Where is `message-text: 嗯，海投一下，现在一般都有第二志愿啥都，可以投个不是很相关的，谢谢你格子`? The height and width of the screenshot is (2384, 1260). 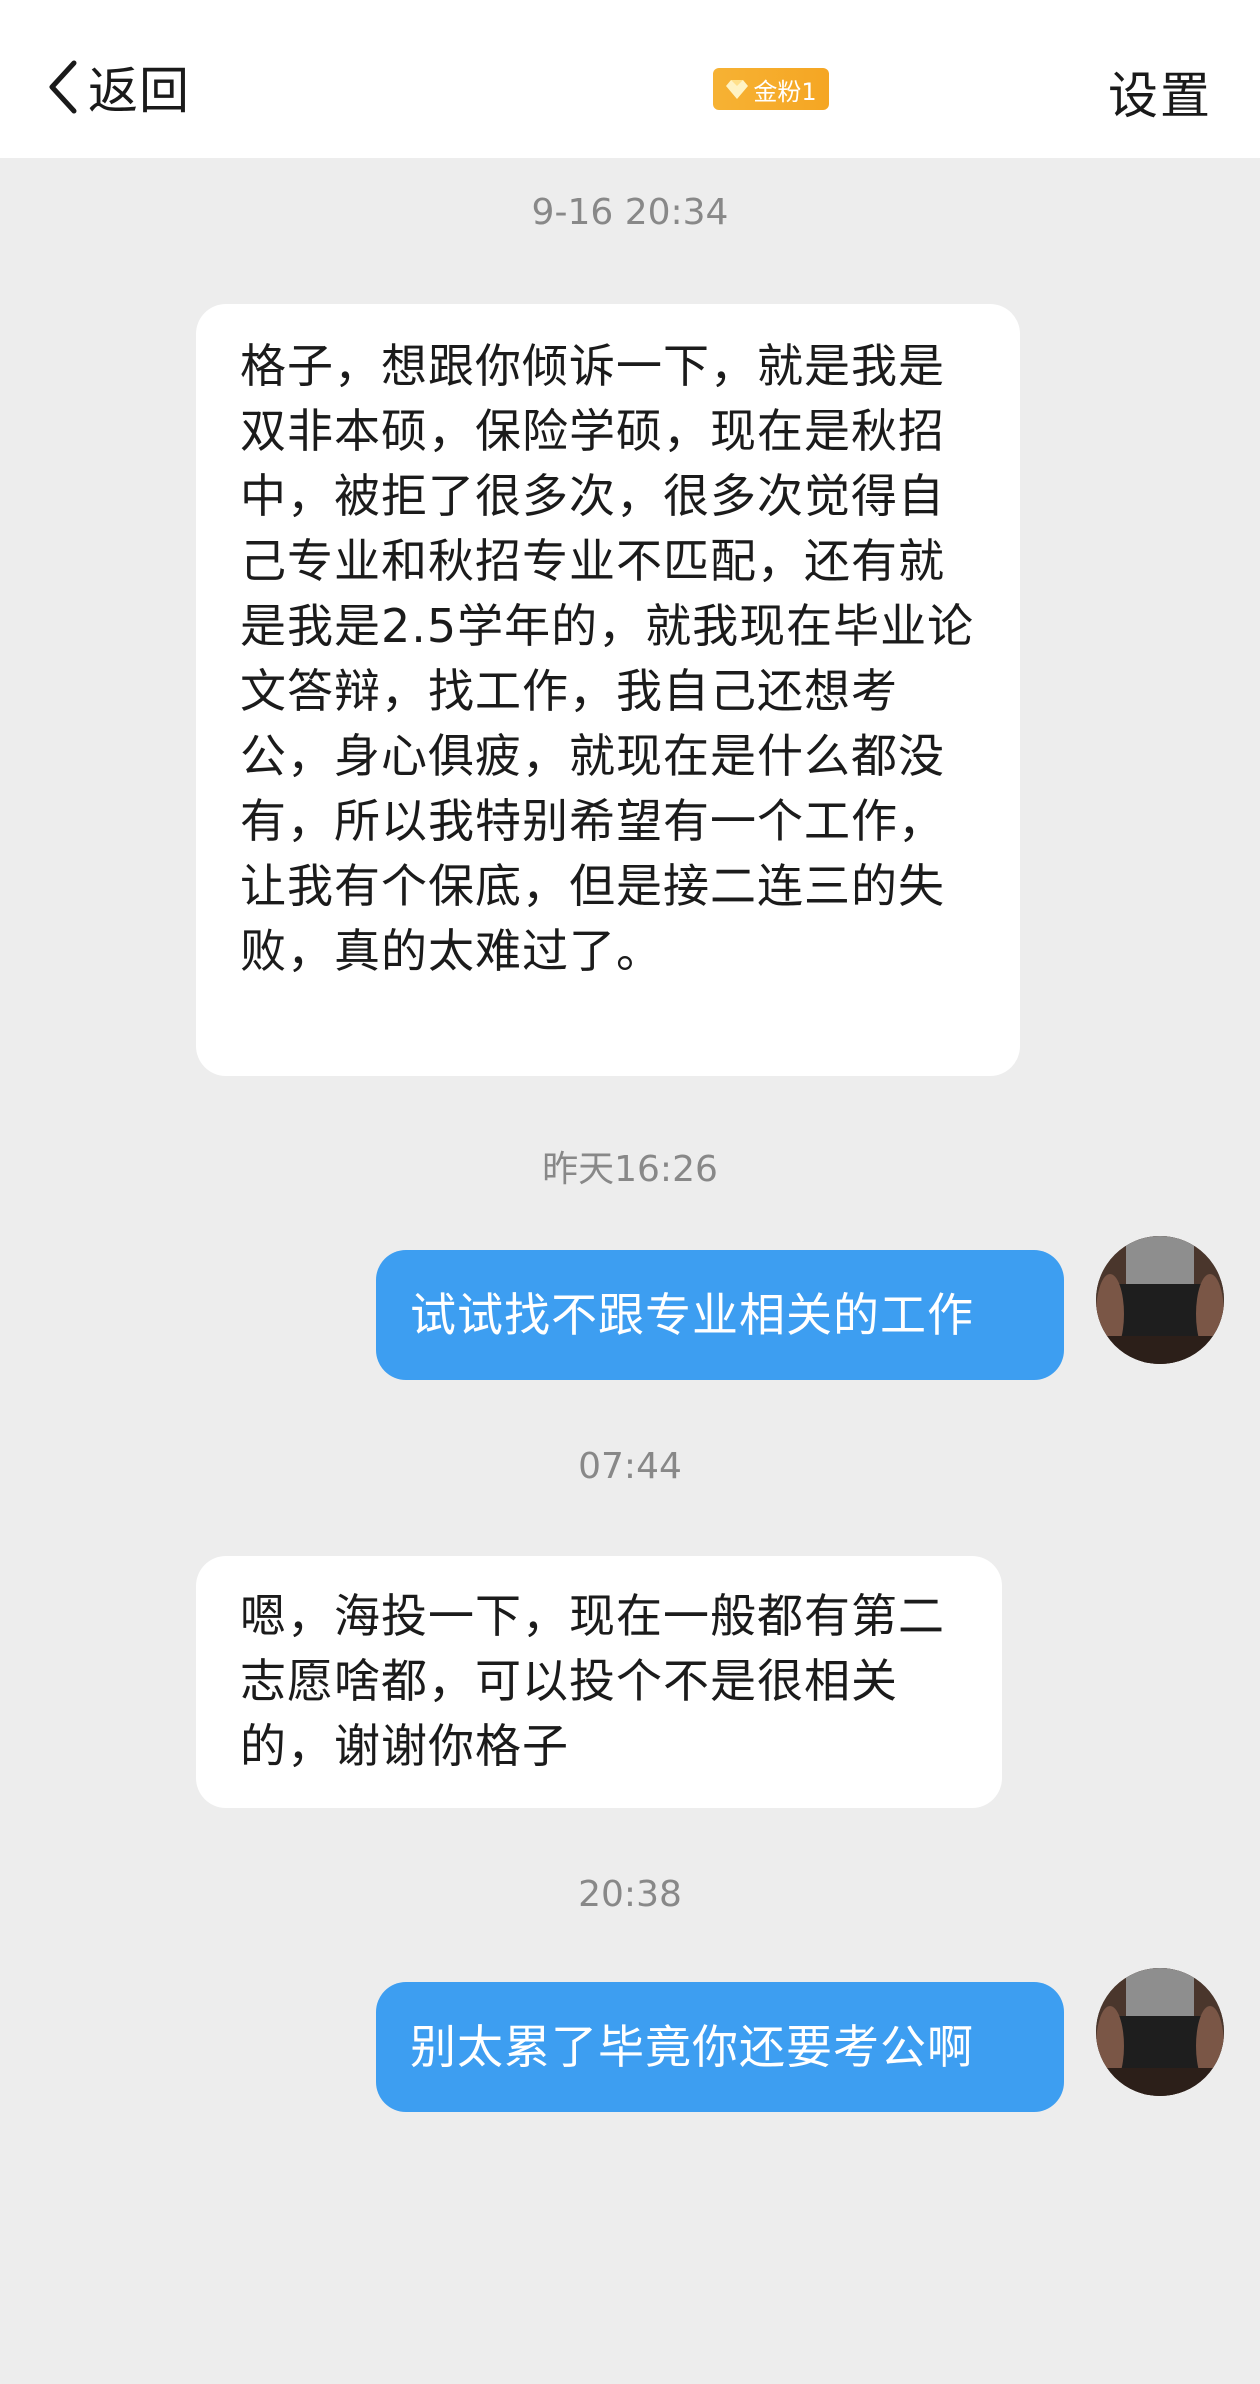 message-text: 嗯，海投一下，现在一般都有第二志愿啥都，可以投个不是很相关的，谢谢你格子 is located at coordinates (592, 1681).